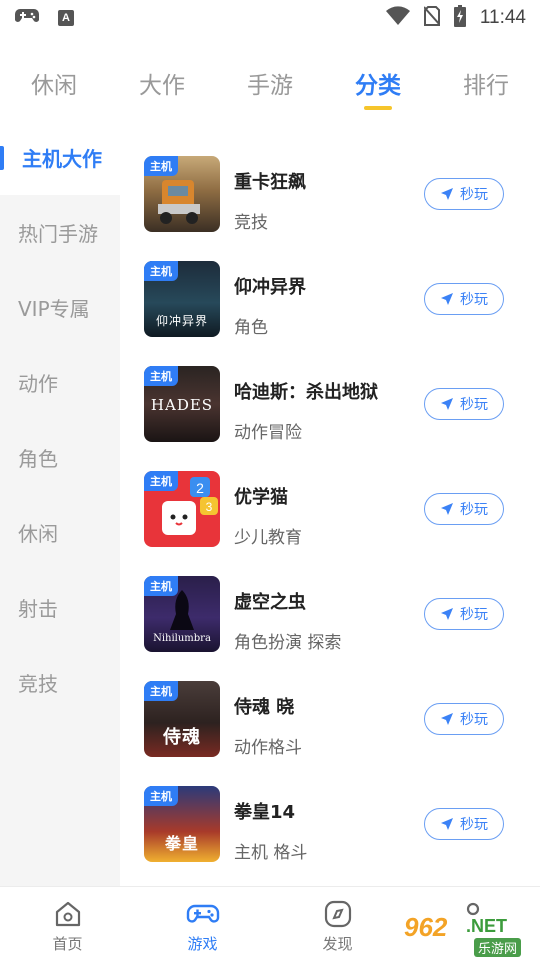 Image resolution: width=540 pixels, height=960 pixels. Describe the element at coordinates (181, 321) in the screenshot. I see `game-art-title: 仰冲异界` at that location.